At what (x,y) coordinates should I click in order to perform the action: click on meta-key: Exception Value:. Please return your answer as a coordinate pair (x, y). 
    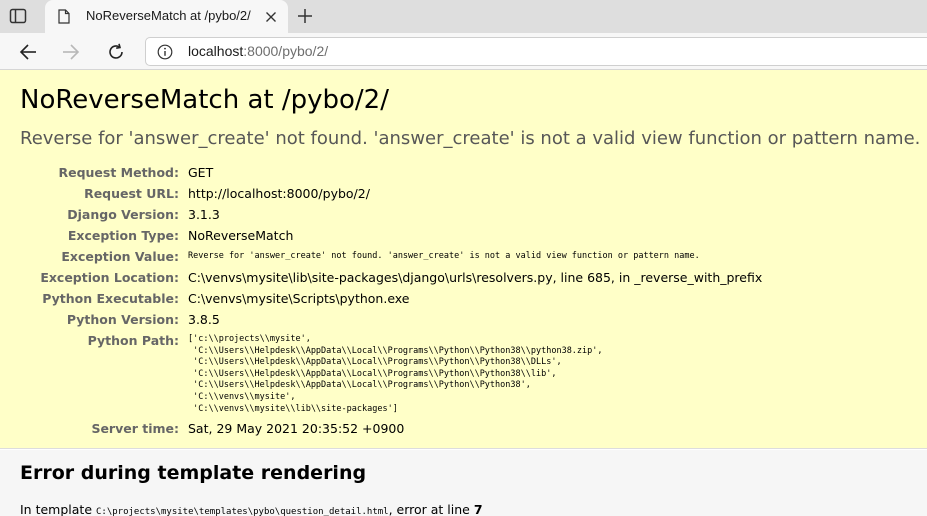
    Looking at the image, I should click on (120, 256).